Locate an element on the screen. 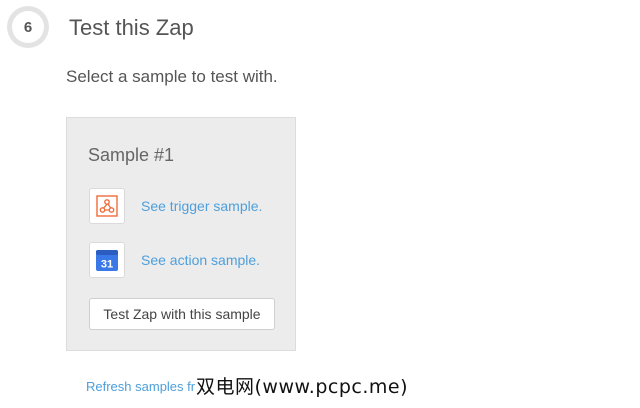  test-zap-with-sample-button: Test Zap with this sample is located at coordinates (182, 314).